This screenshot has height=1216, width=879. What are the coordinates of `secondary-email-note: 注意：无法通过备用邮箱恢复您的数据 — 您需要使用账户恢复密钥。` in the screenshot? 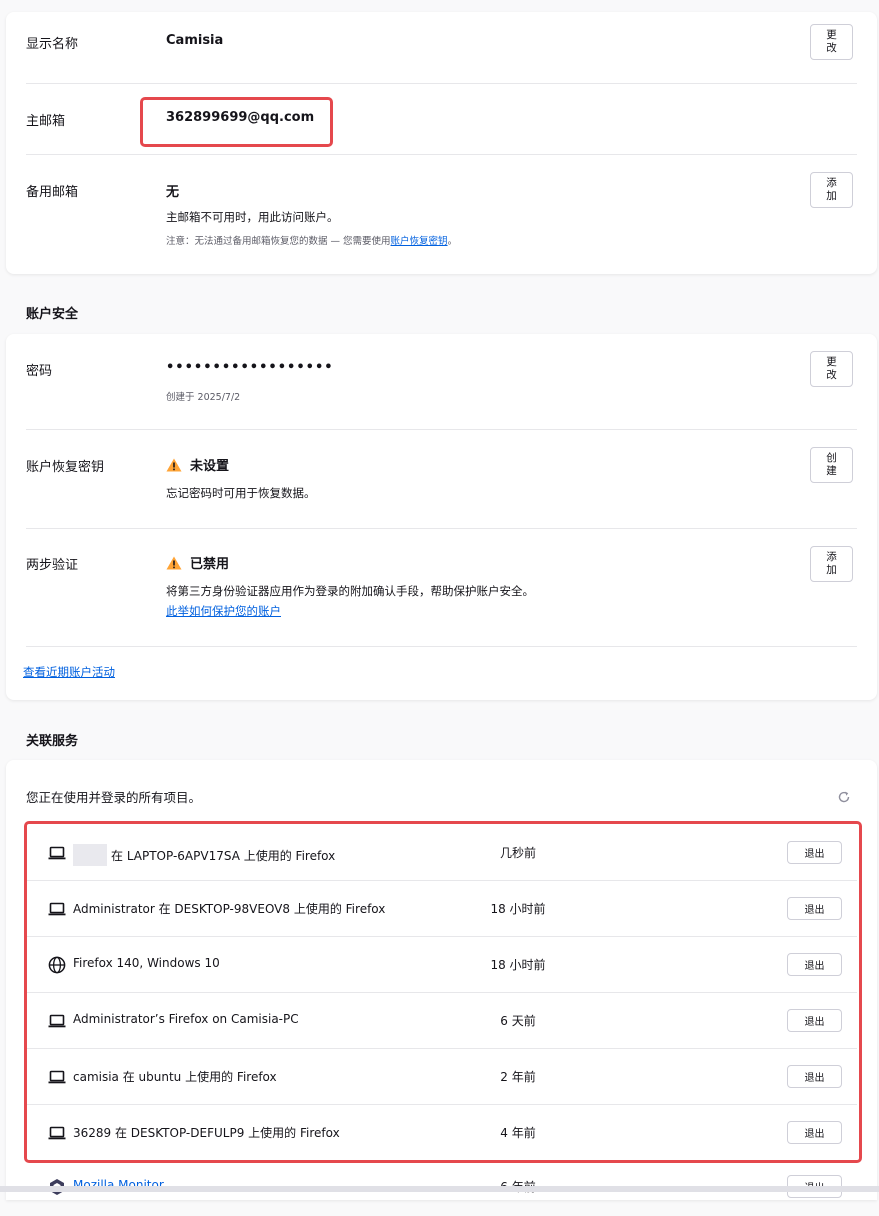 It's located at (311, 240).